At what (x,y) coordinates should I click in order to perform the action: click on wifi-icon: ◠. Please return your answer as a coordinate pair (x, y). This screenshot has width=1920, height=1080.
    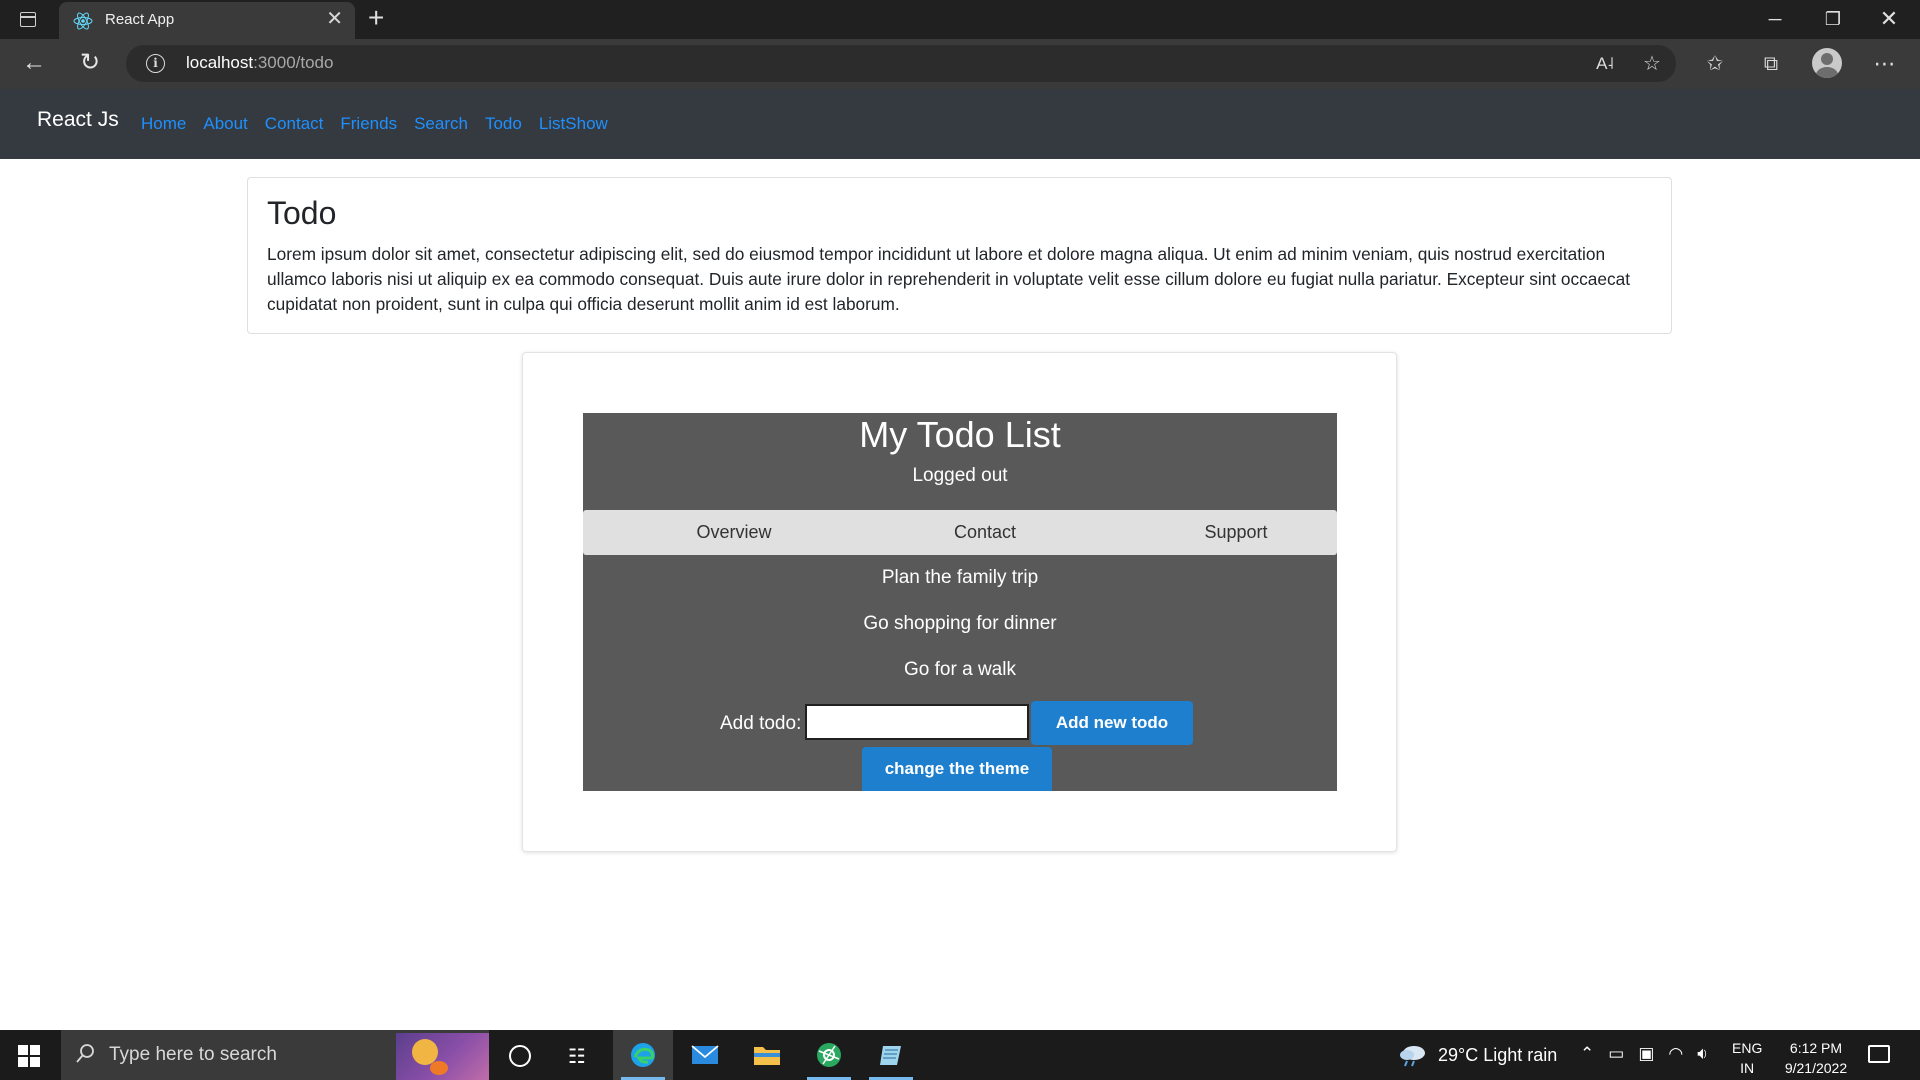
    Looking at the image, I should click on (1675, 1054).